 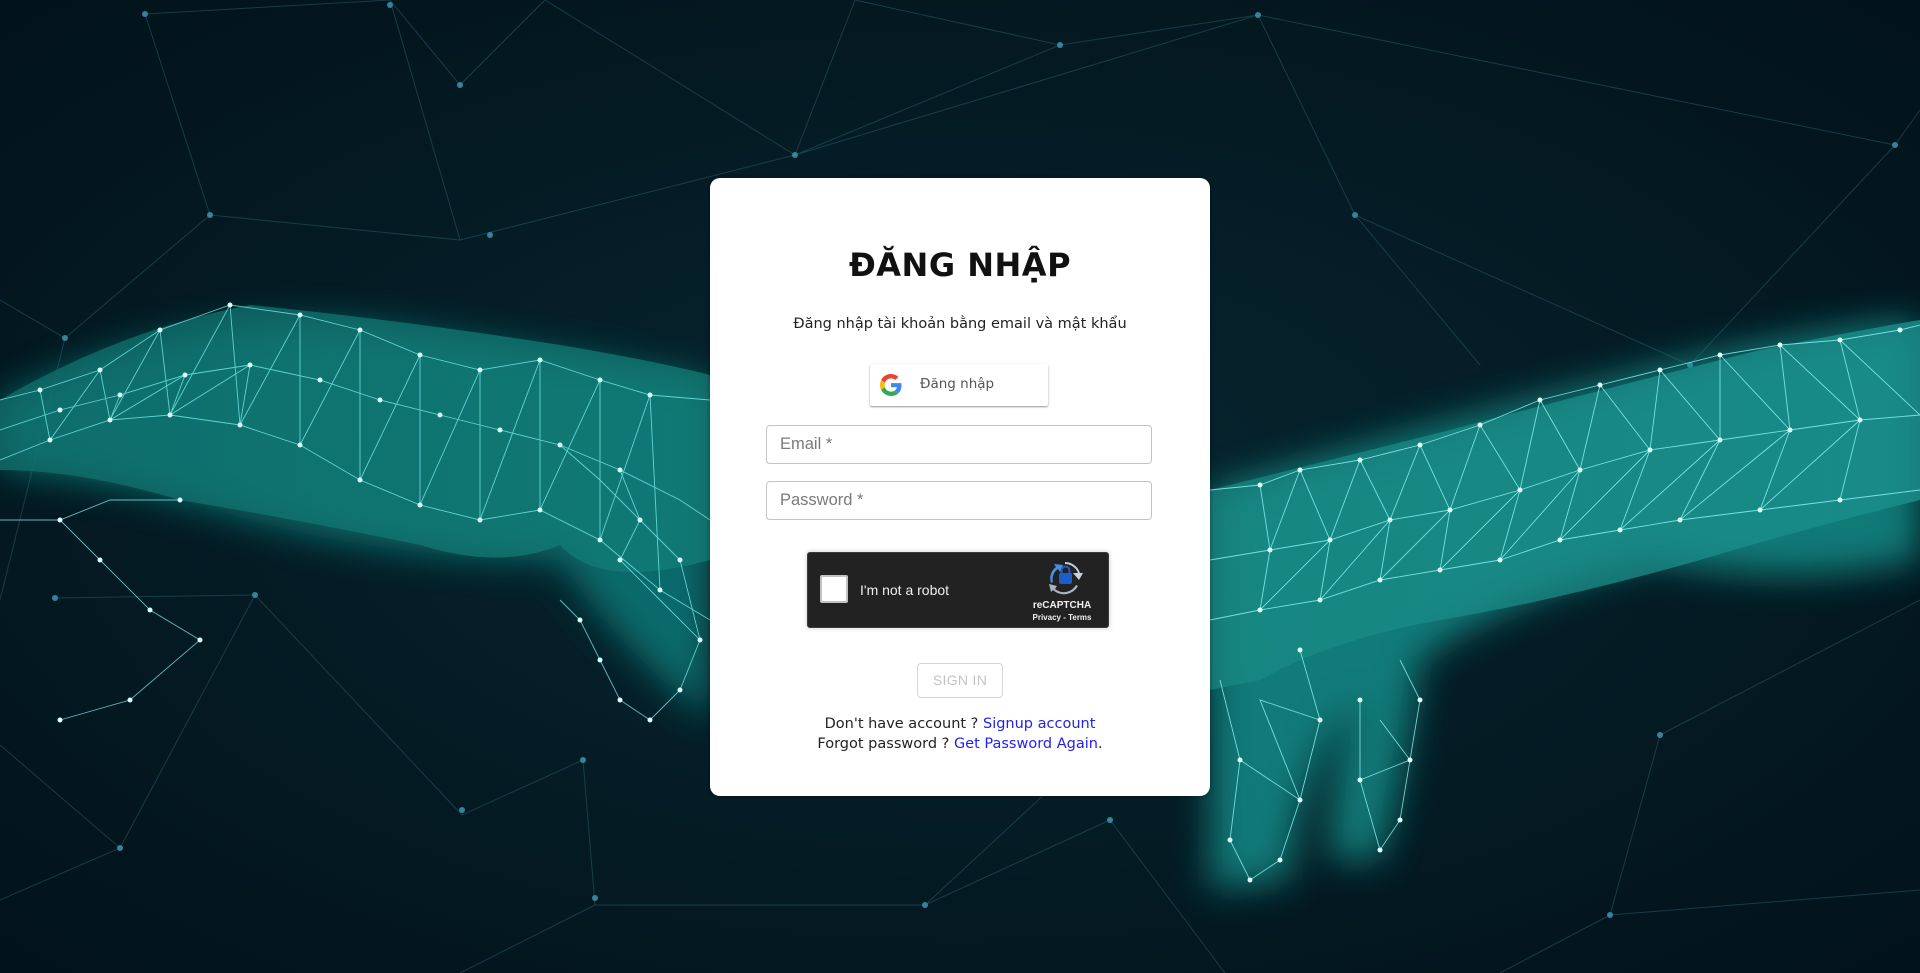 What do you see at coordinates (960, 680) in the screenshot?
I see `sign-in-button: SIGN IN` at bounding box center [960, 680].